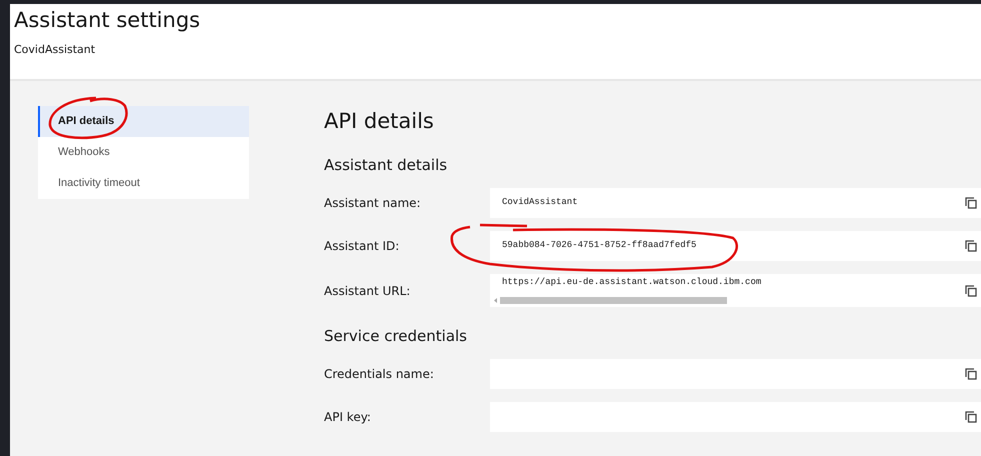  What do you see at coordinates (362, 247) in the screenshot?
I see `field-label: Assistant ID:` at bounding box center [362, 247].